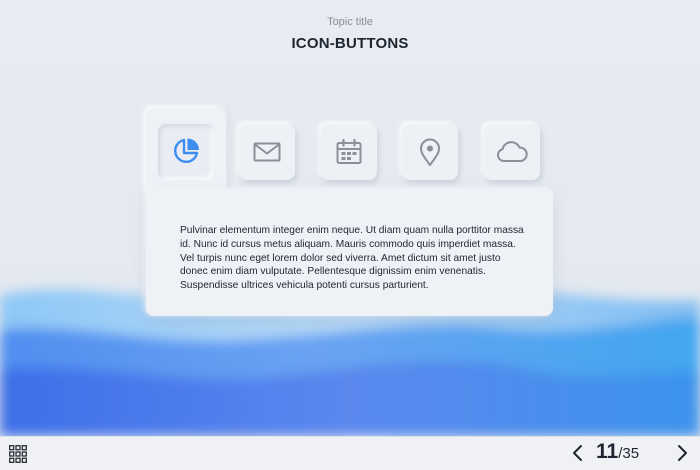 This screenshot has height=470, width=700. What do you see at coordinates (607, 451) in the screenshot?
I see `current-page: 11` at bounding box center [607, 451].